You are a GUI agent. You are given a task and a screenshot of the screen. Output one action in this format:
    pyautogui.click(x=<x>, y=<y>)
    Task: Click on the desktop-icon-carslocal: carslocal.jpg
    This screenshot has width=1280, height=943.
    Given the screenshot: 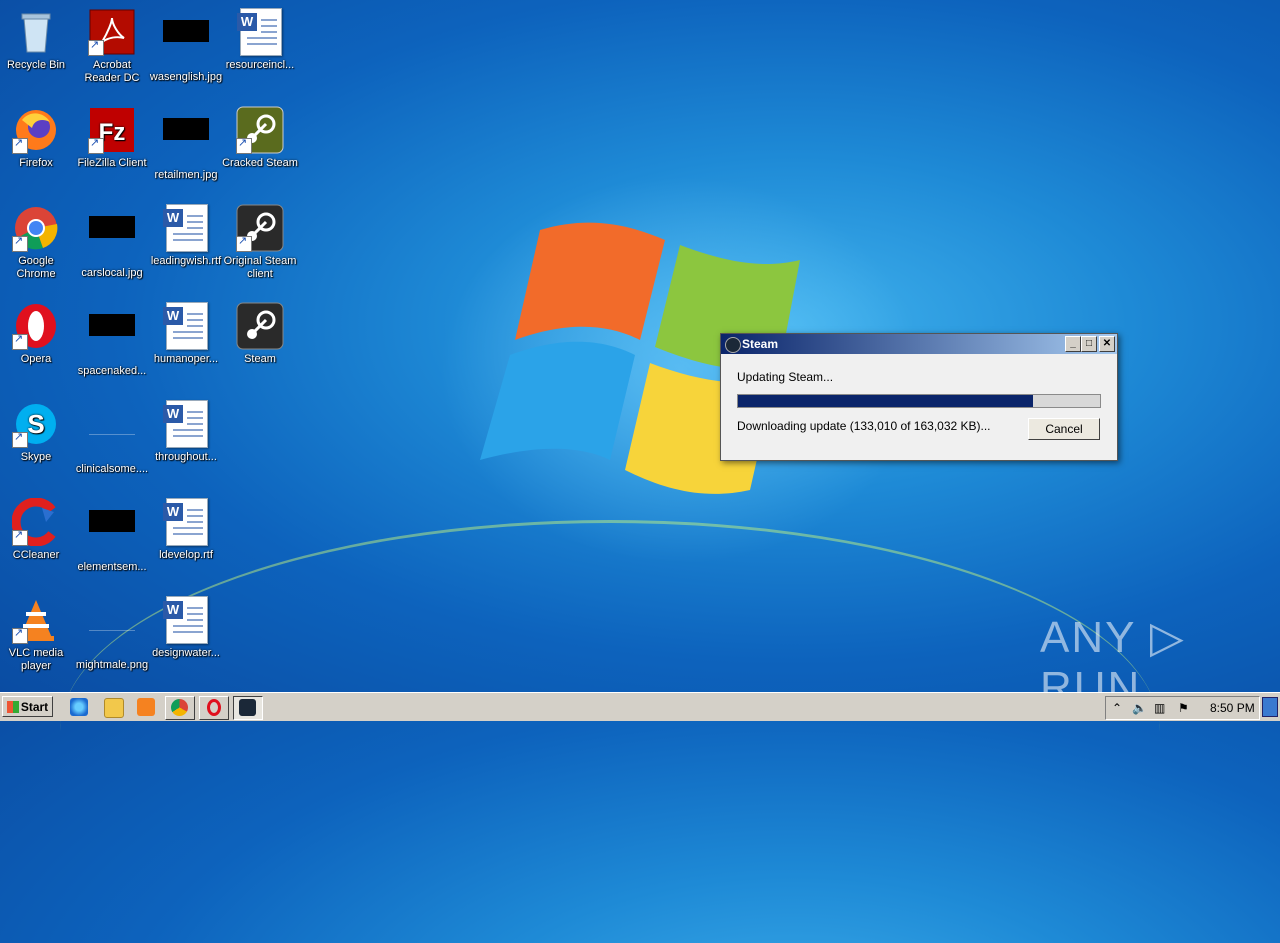 What is the action you would take?
    pyautogui.click(x=112, y=242)
    